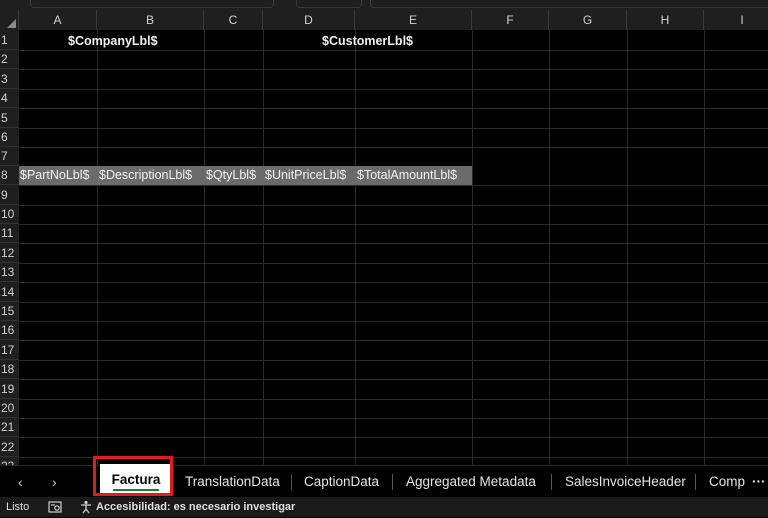  Describe the element at coordinates (232, 482) in the screenshot. I see `tab-translation-data: TranslationData` at that location.